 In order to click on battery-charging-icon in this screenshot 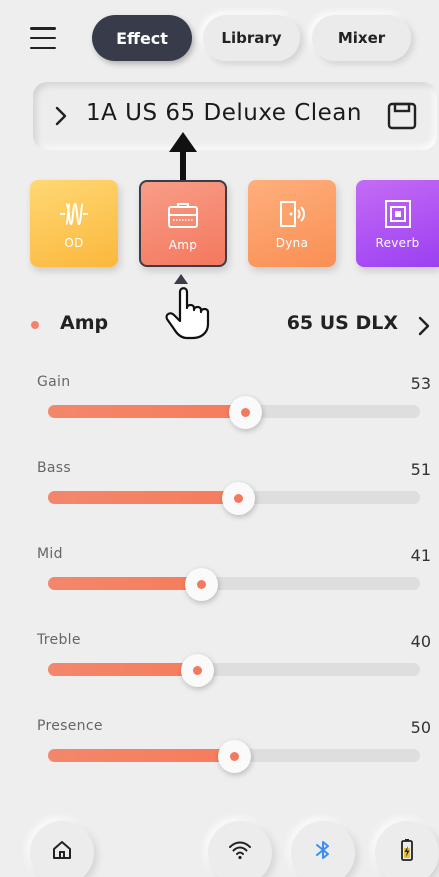, I will do `click(407, 850)`.